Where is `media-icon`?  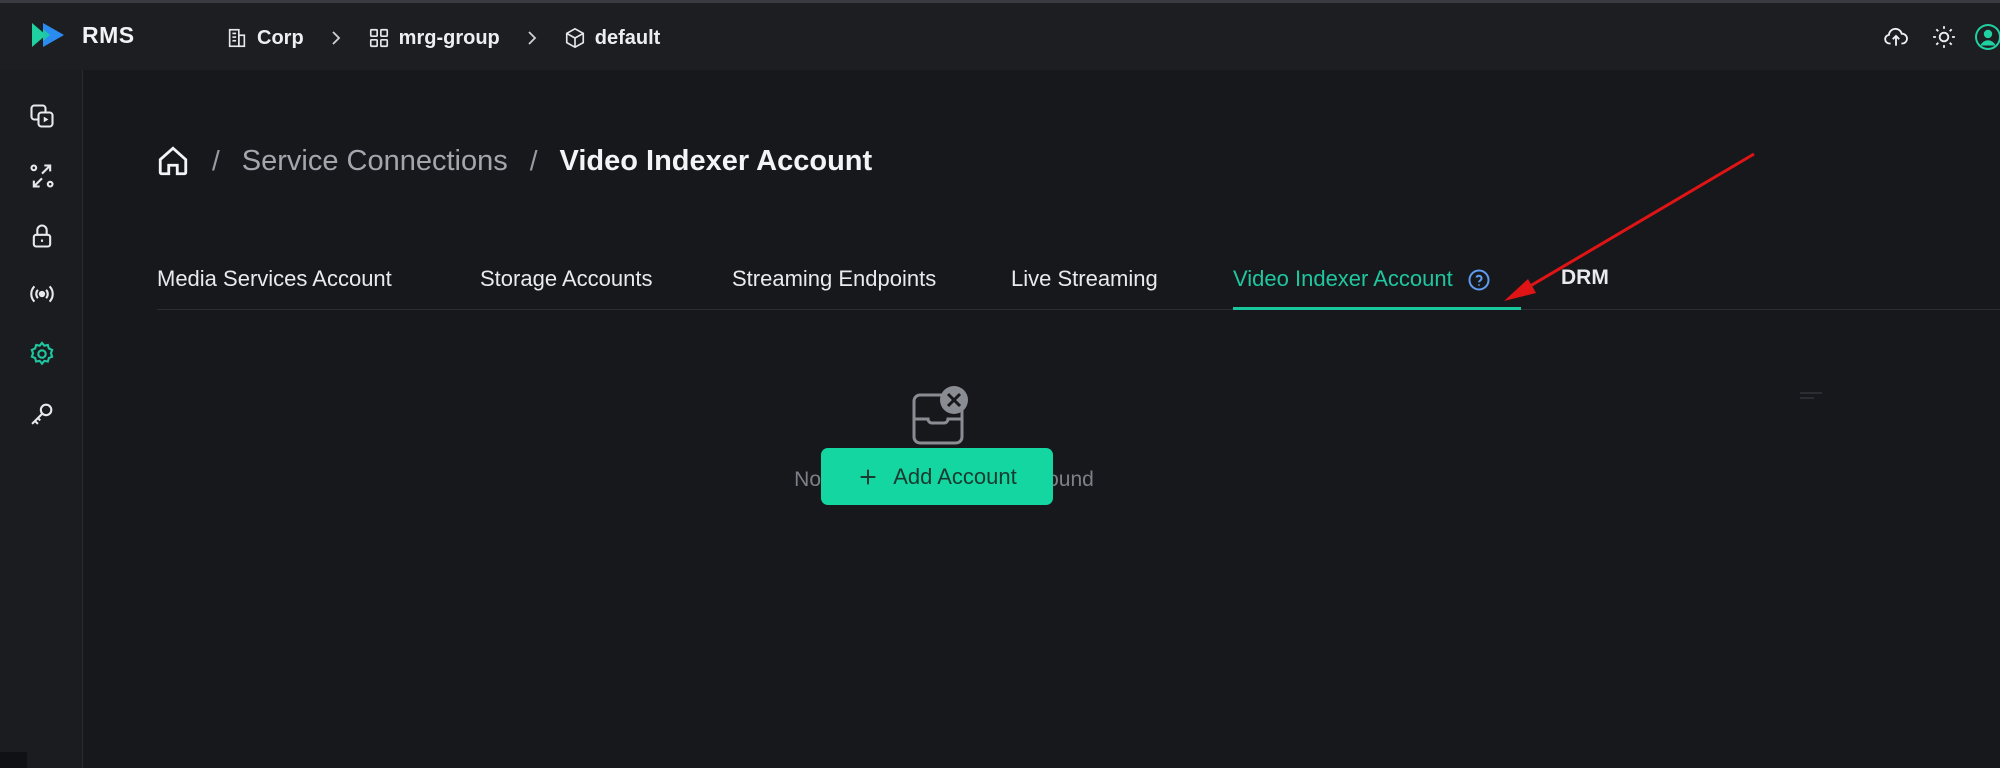 media-icon is located at coordinates (42, 116).